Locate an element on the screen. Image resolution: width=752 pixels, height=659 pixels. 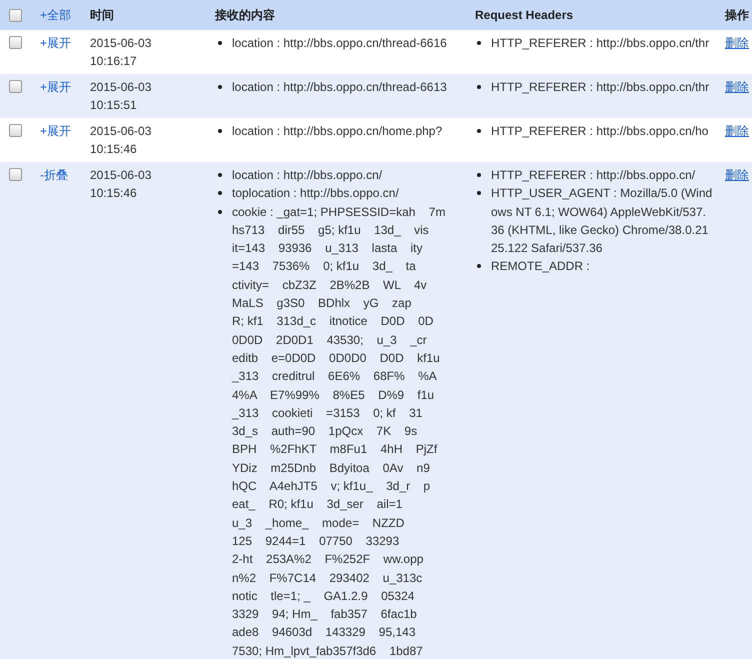
text-line: 36 (KHTML, like Gecko) Chrome/38.0.21 is located at coordinates (600, 230).